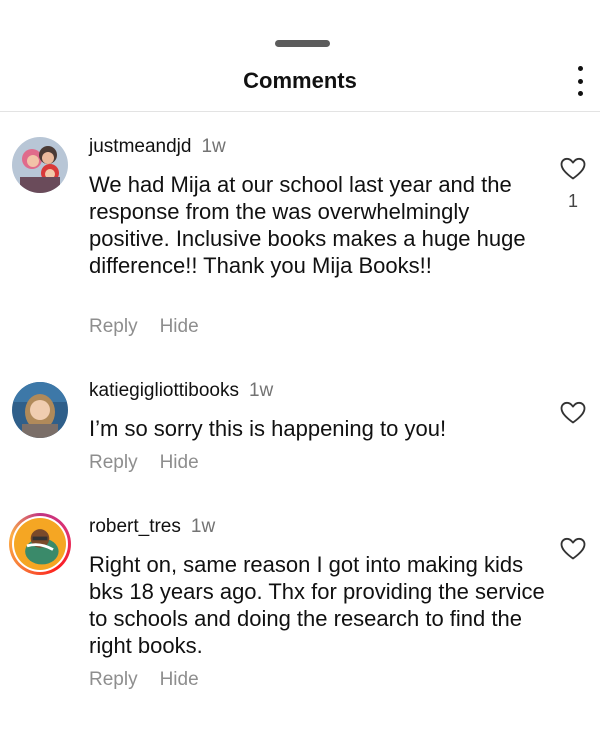 This screenshot has width=600, height=750. Describe the element at coordinates (164, 390) in the screenshot. I see `comment-username: katiegigliottibooks` at that location.